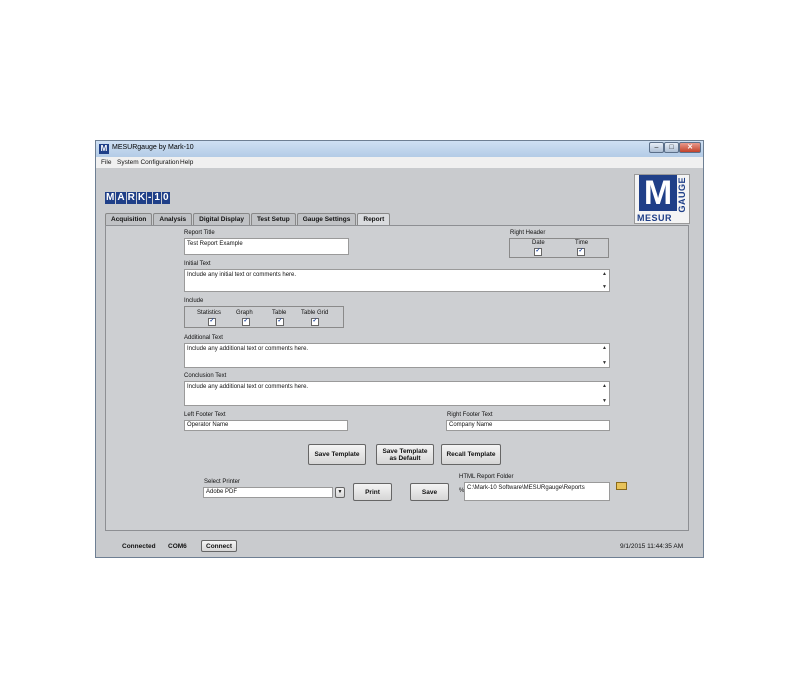 This screenshot has width=800, height=700. What do you see at coordinates (205, 376) in the screenshot?
I see `conclusion-text-label: Conclusion Text` at bounding box center [205, 376].